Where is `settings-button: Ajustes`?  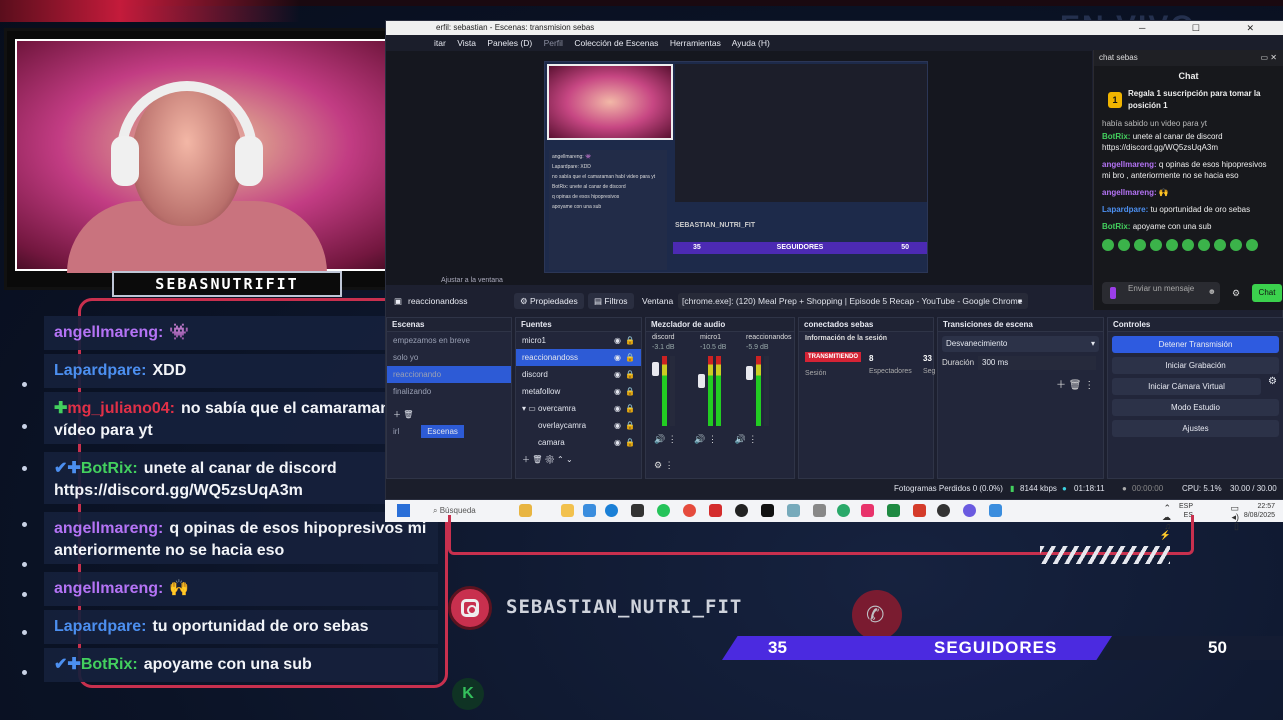
settings-button: Ajustes is located at coordinates (1195, 428).